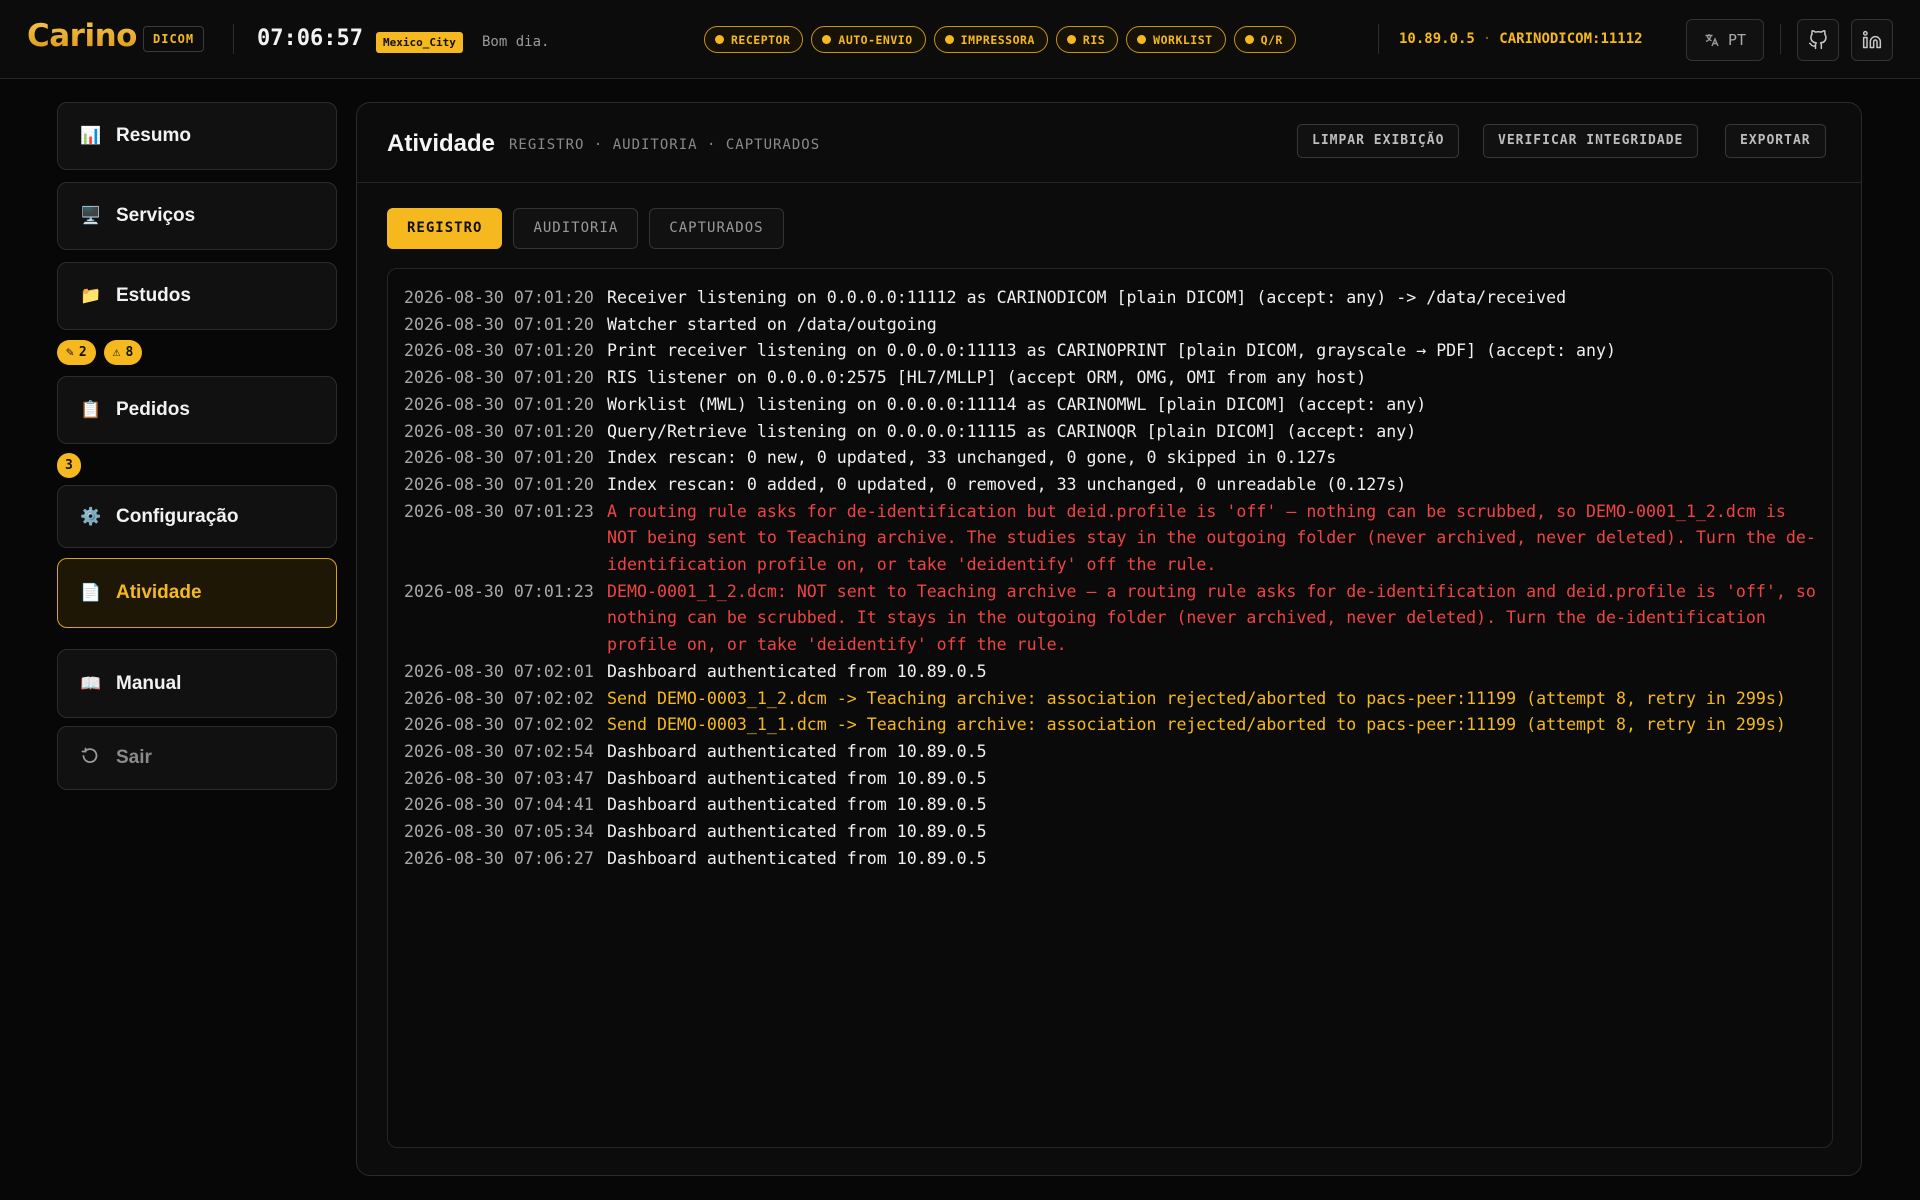 The width and height of the screenshot is (1920, 1200). What do you see at coordinates (1521, 39) in the screenshot?
I see `network-info: 10.89.0.5 · CARINODICOM:11112` at bounding box center [1521, 39].